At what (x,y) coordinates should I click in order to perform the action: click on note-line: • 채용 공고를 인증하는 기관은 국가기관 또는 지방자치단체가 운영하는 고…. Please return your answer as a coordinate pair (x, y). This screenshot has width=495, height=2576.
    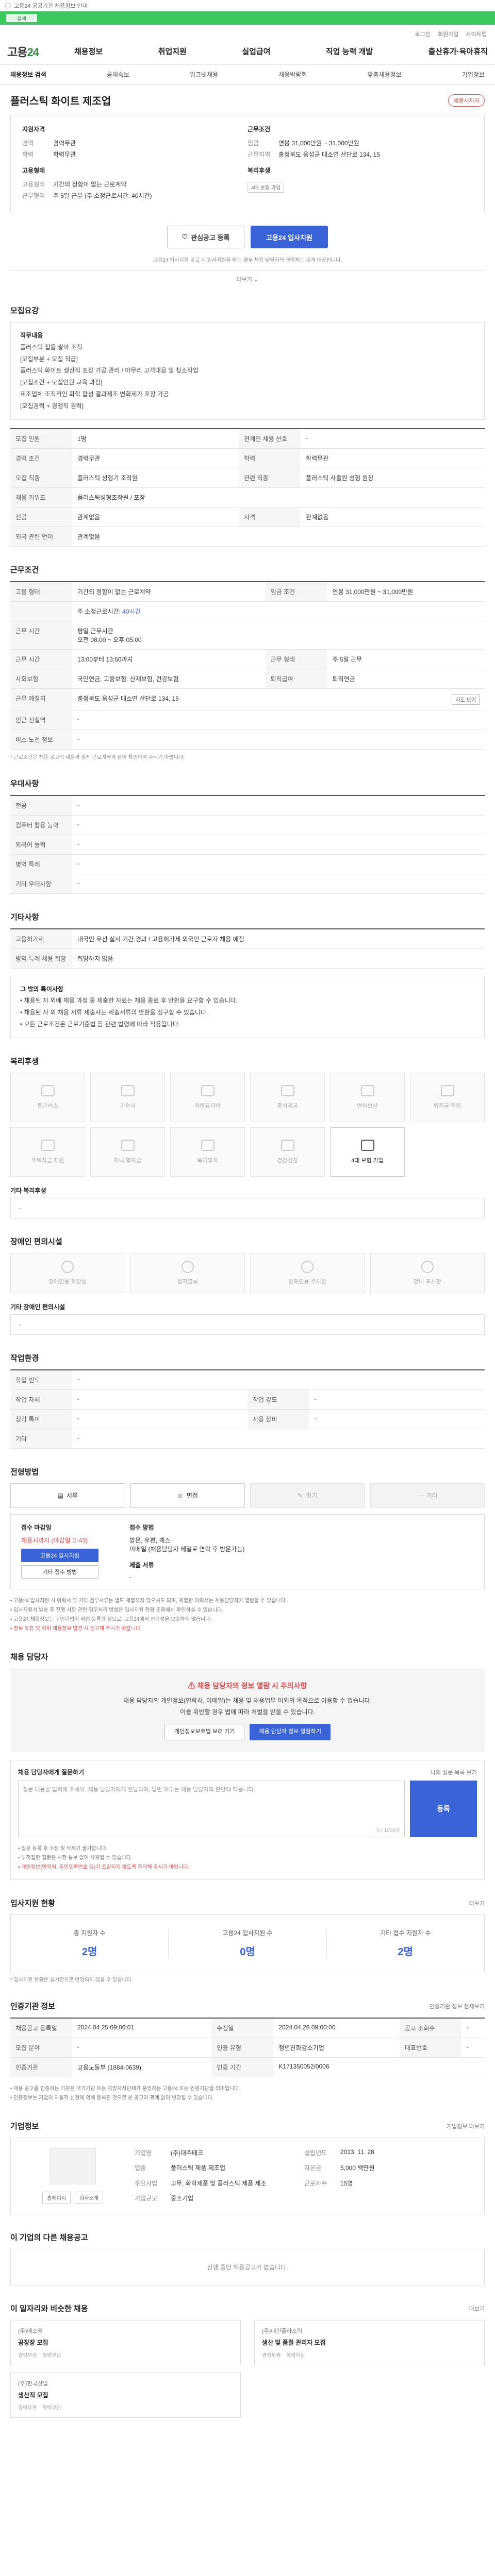
    Looking at the image, I should click on (125, 2089).